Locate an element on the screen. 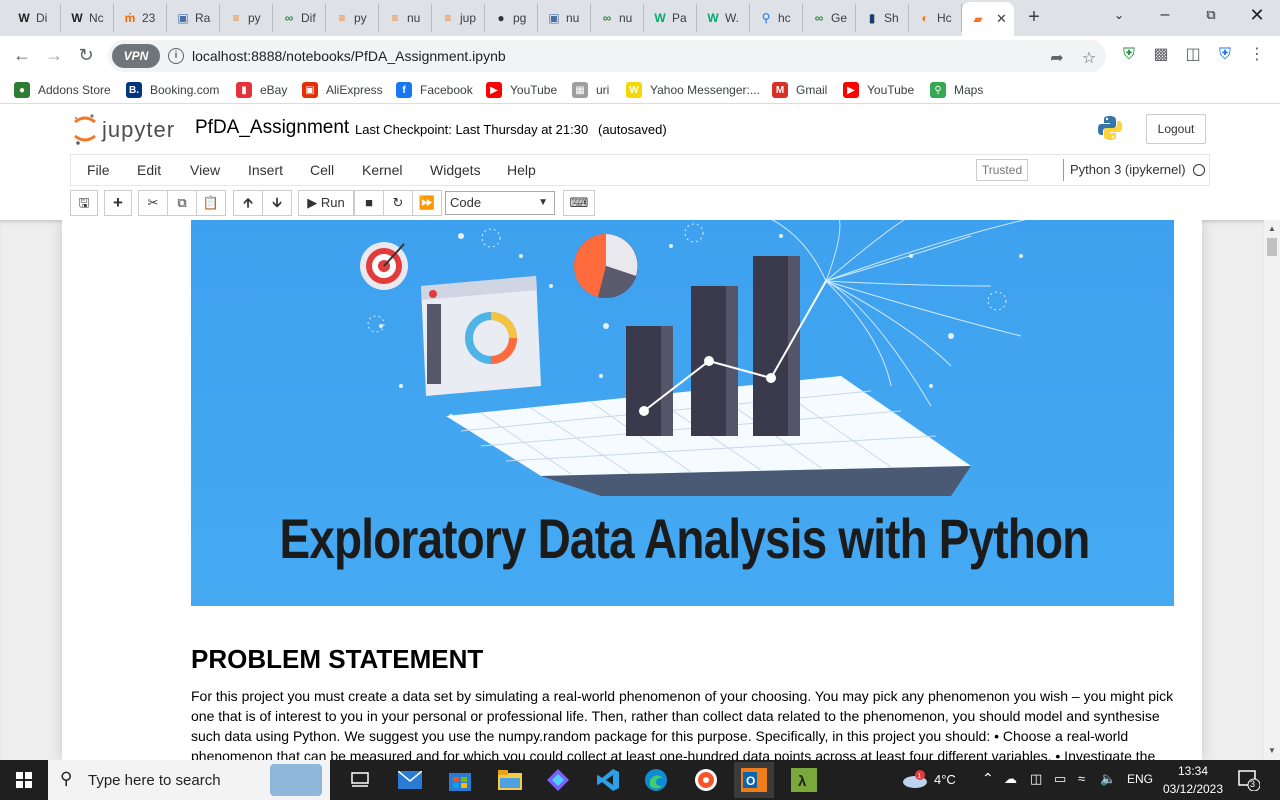 This screenshot has height=805, width=1280. insert-cell-below-icon: + is located at coordinates (118, 203).